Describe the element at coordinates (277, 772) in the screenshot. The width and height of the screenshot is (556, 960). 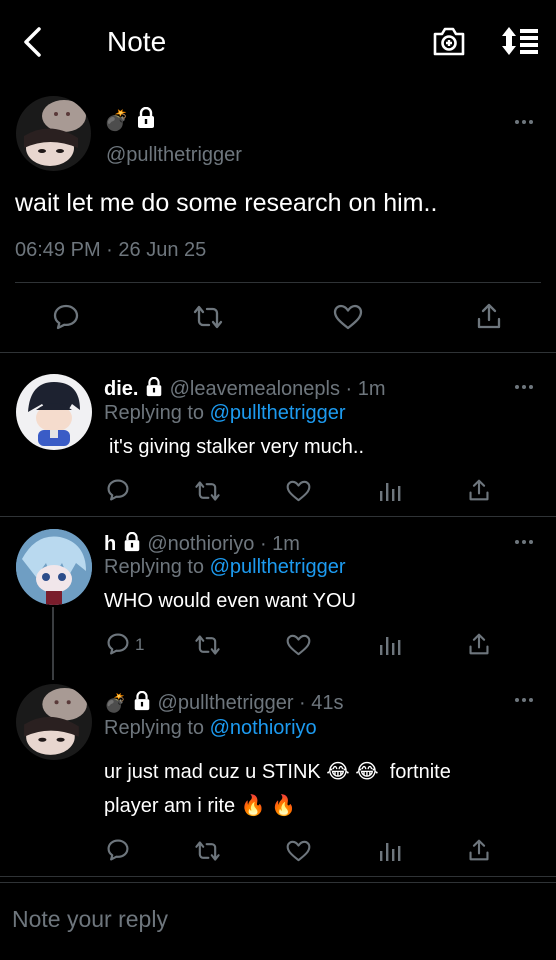
I see `reply-text-line-1: ur just mad cuz u STINK 😂 😂 fortnite` at that location.